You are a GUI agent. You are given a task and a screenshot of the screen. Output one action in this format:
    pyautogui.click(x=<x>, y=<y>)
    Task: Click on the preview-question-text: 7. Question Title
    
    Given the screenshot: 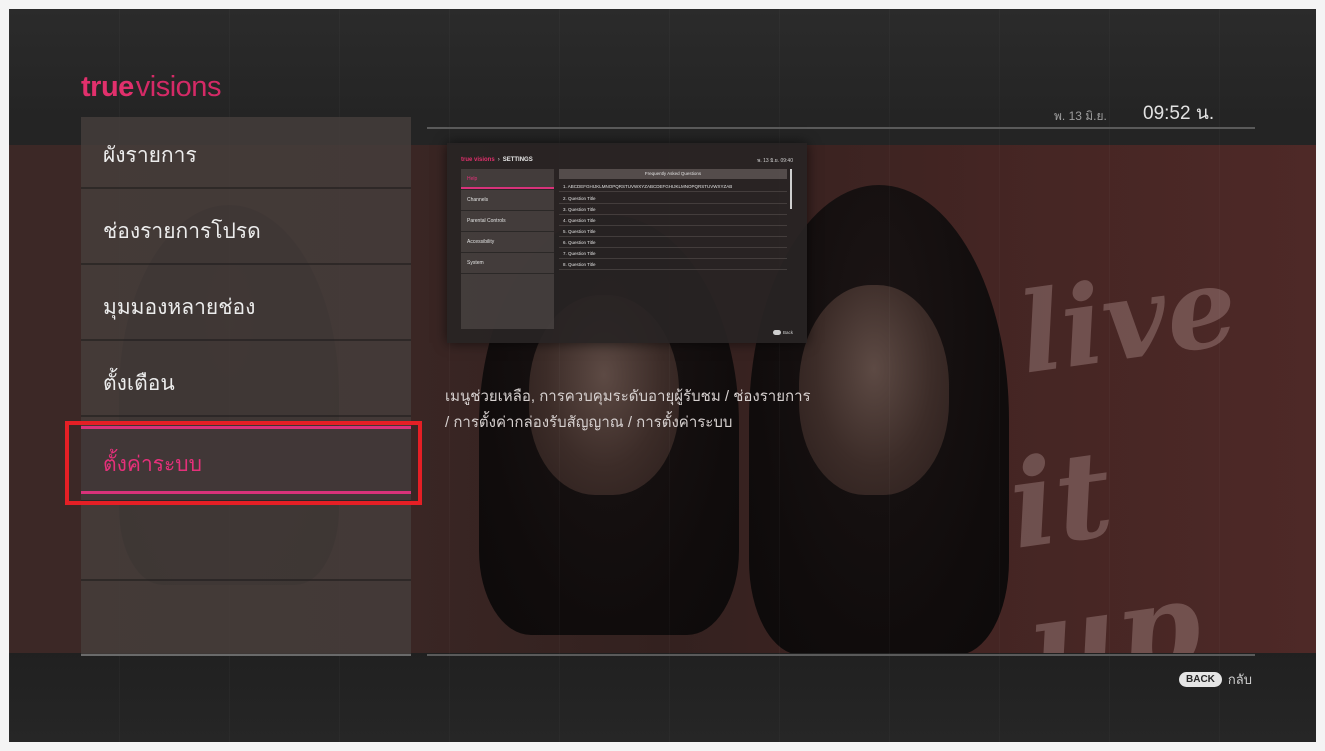 What is the action you would take?
    pyautogui.click(x=579, y=253)
    